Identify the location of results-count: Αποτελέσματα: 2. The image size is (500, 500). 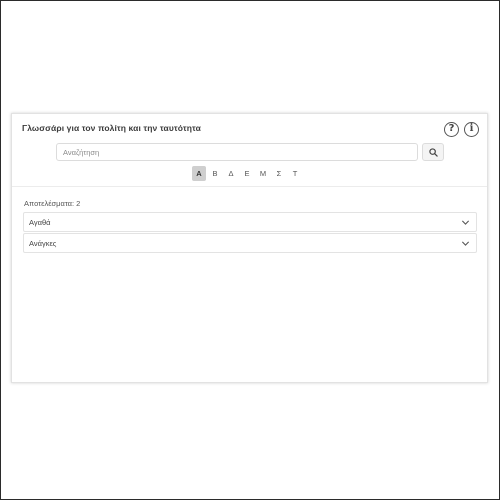
(52, 203).